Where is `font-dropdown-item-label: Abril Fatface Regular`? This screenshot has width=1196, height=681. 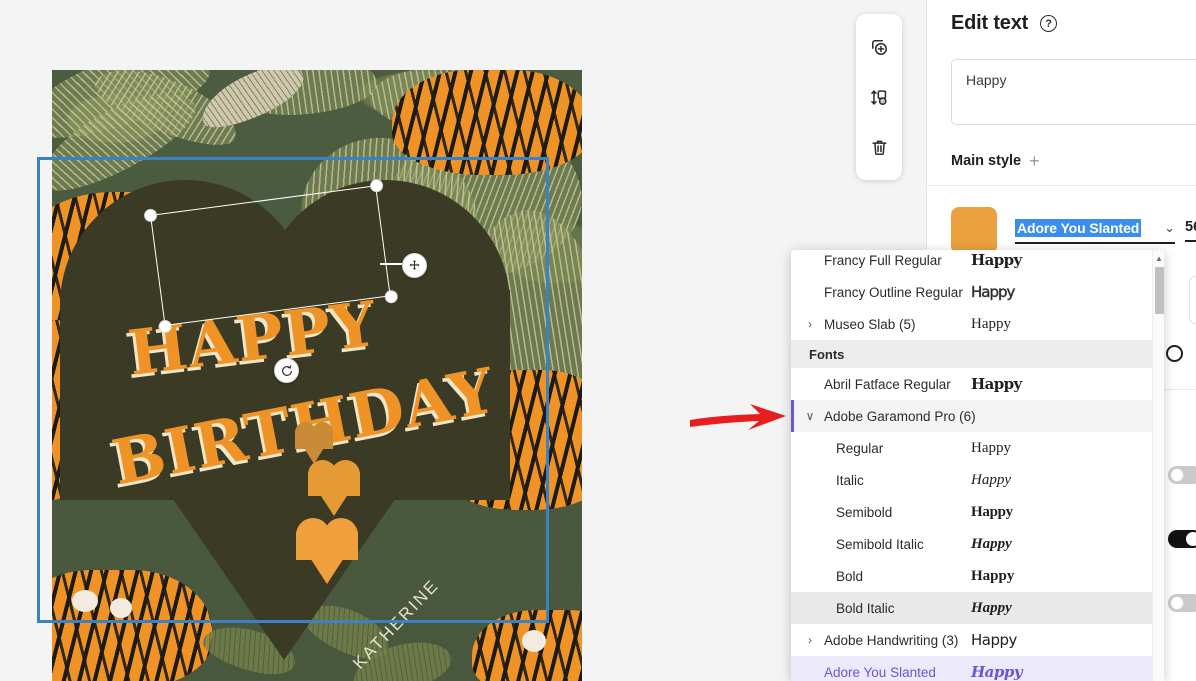 font-dropdown-item-label: Abril Fatface Regular is located at coordinates (887, 384).